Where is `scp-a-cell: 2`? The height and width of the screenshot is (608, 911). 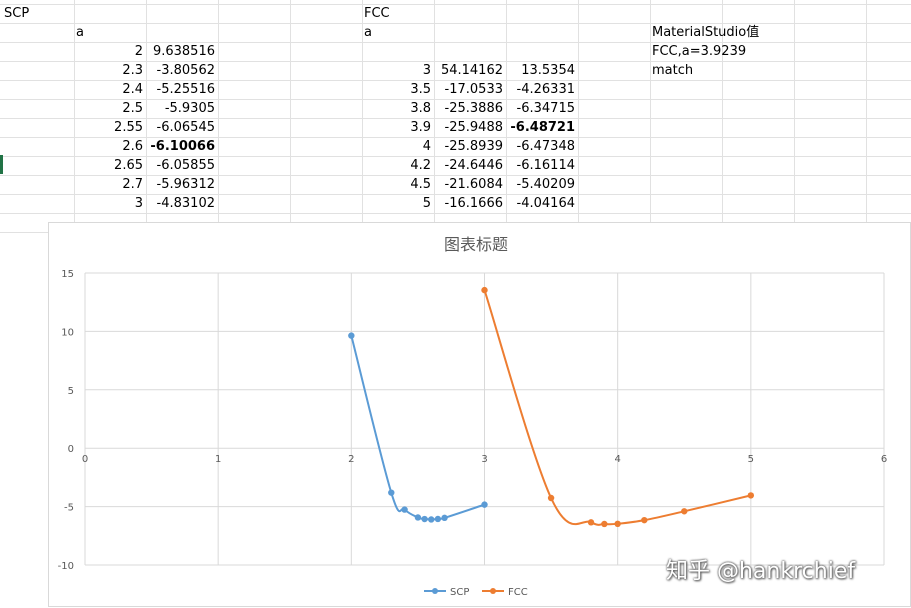 scp-a-cell: 2 is located at coordinates (108, 51).